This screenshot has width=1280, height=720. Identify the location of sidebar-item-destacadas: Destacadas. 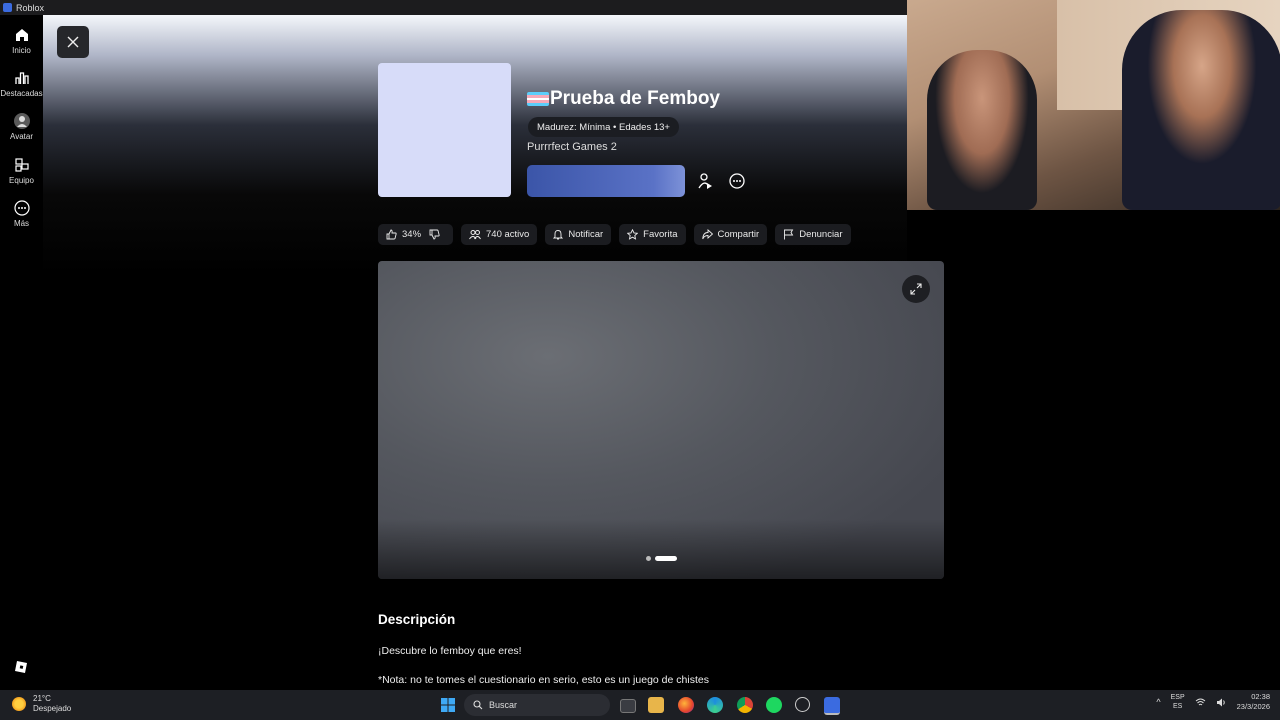
(21, 83).